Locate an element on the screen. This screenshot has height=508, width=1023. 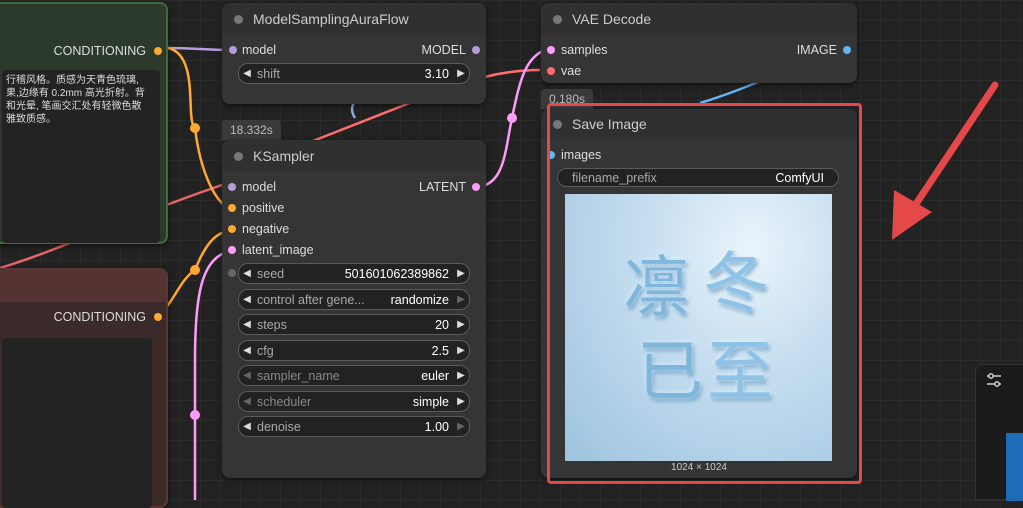
conditioning-node-bottom: CONDITIONING is located at coordinates (84, 388).